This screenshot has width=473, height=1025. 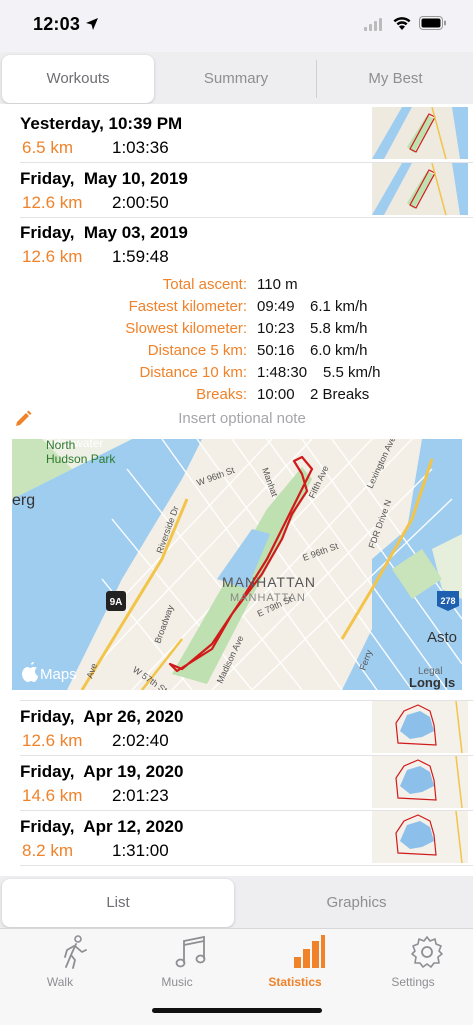 What do you see at coordinates (140, 202) in the screenshot?
I see `workout-duration: 2:00:50` at bounding box center [140, 202].